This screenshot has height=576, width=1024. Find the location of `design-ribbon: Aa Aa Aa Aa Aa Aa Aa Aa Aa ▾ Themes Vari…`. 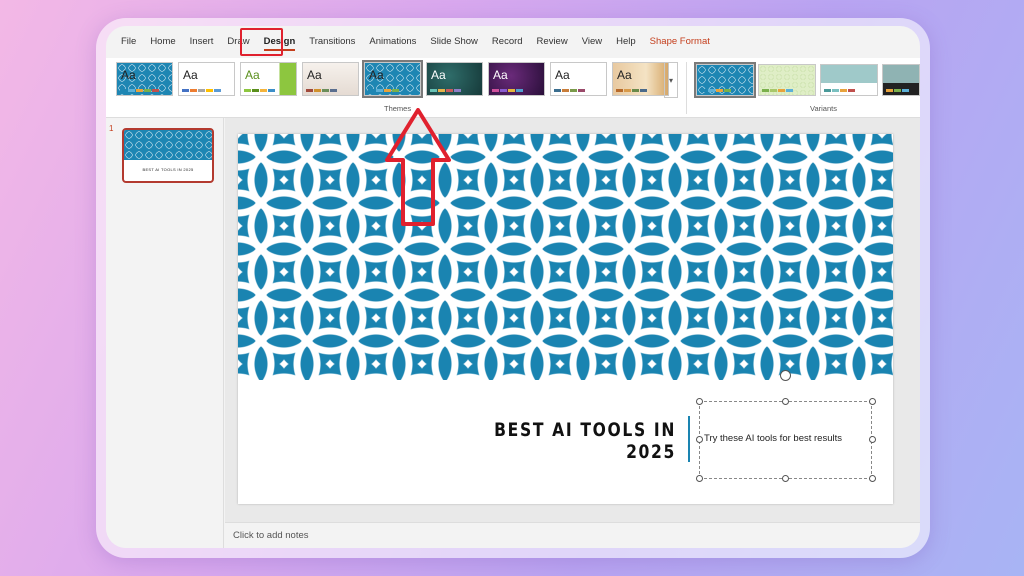

design-ribbon: Aa Aa Aa Aa Aa Aa Aa Aa Aa ▾ Themes Vari… is located at coordinates (513, 88).